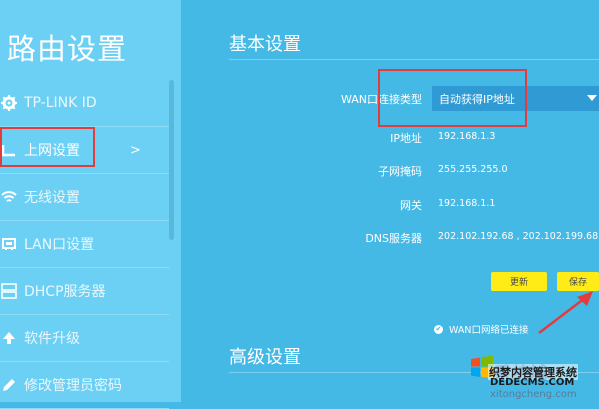 This screenshot has width=599, height=409. Describe the element at coordinates (84, 338) in the screenshot. I see `sidebar-item-upgrade: 软件升级` at that location.